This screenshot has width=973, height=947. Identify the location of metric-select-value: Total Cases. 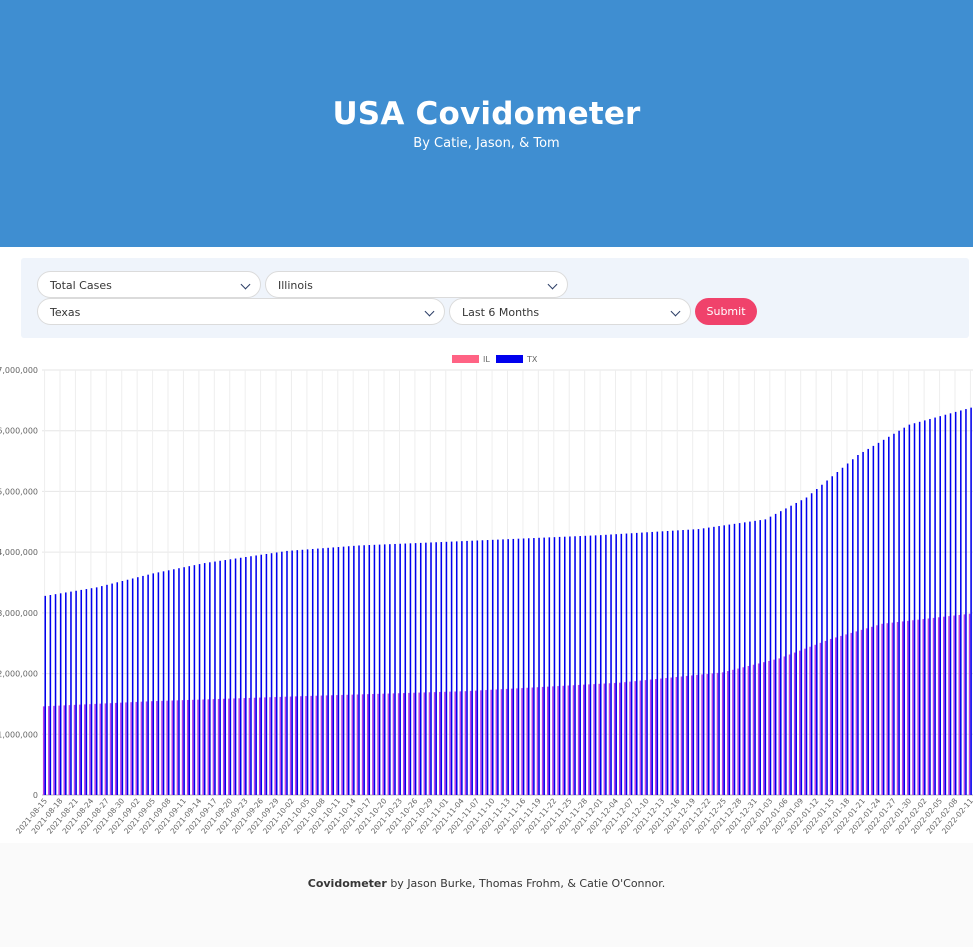
(81, 285).